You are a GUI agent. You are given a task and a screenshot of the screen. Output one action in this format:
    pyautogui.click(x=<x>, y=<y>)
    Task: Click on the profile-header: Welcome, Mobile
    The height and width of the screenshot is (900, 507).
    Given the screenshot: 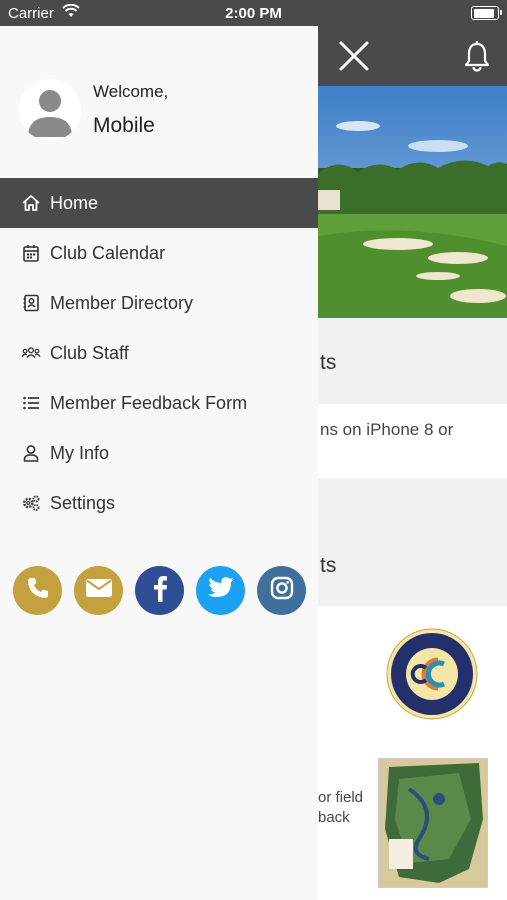 What is the action you would take?
    pyautogui.click(x=159, y=102)
    